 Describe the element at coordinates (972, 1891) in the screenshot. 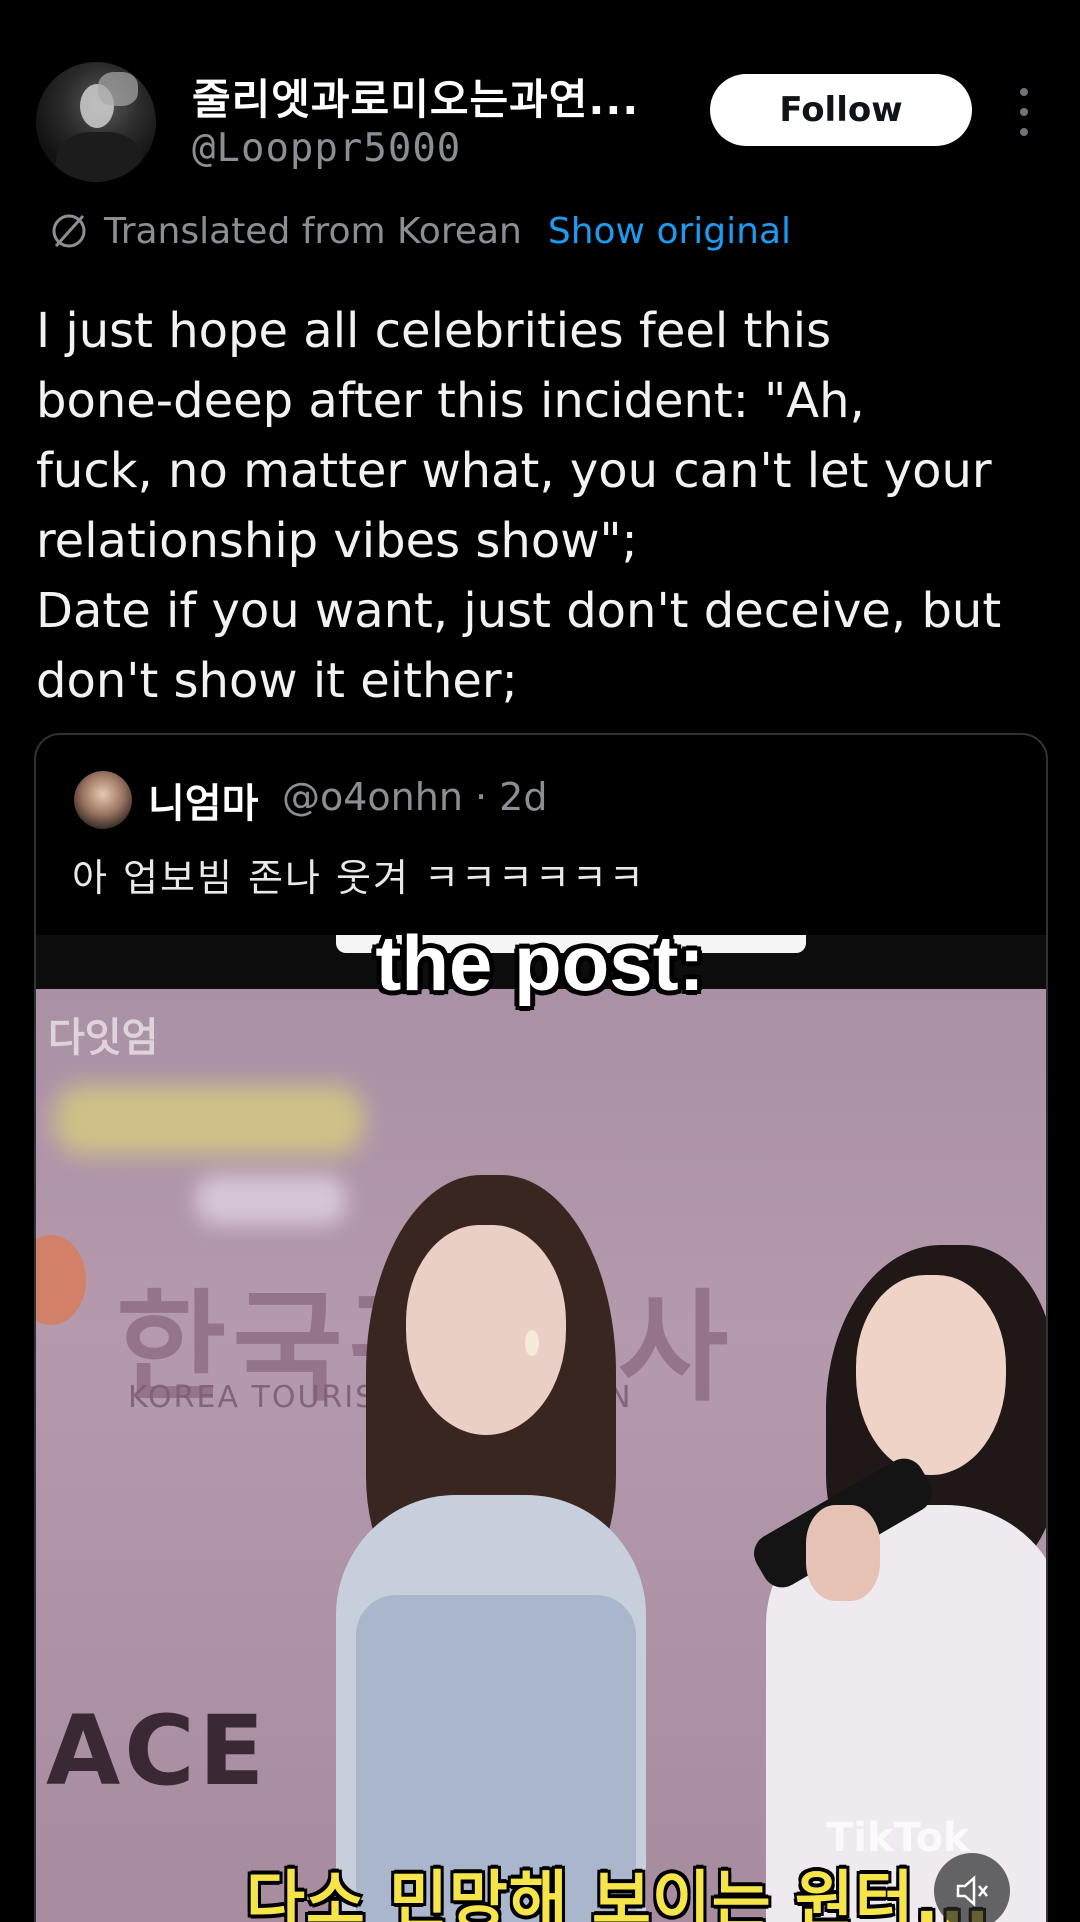

I see `mute-icon` at that location.